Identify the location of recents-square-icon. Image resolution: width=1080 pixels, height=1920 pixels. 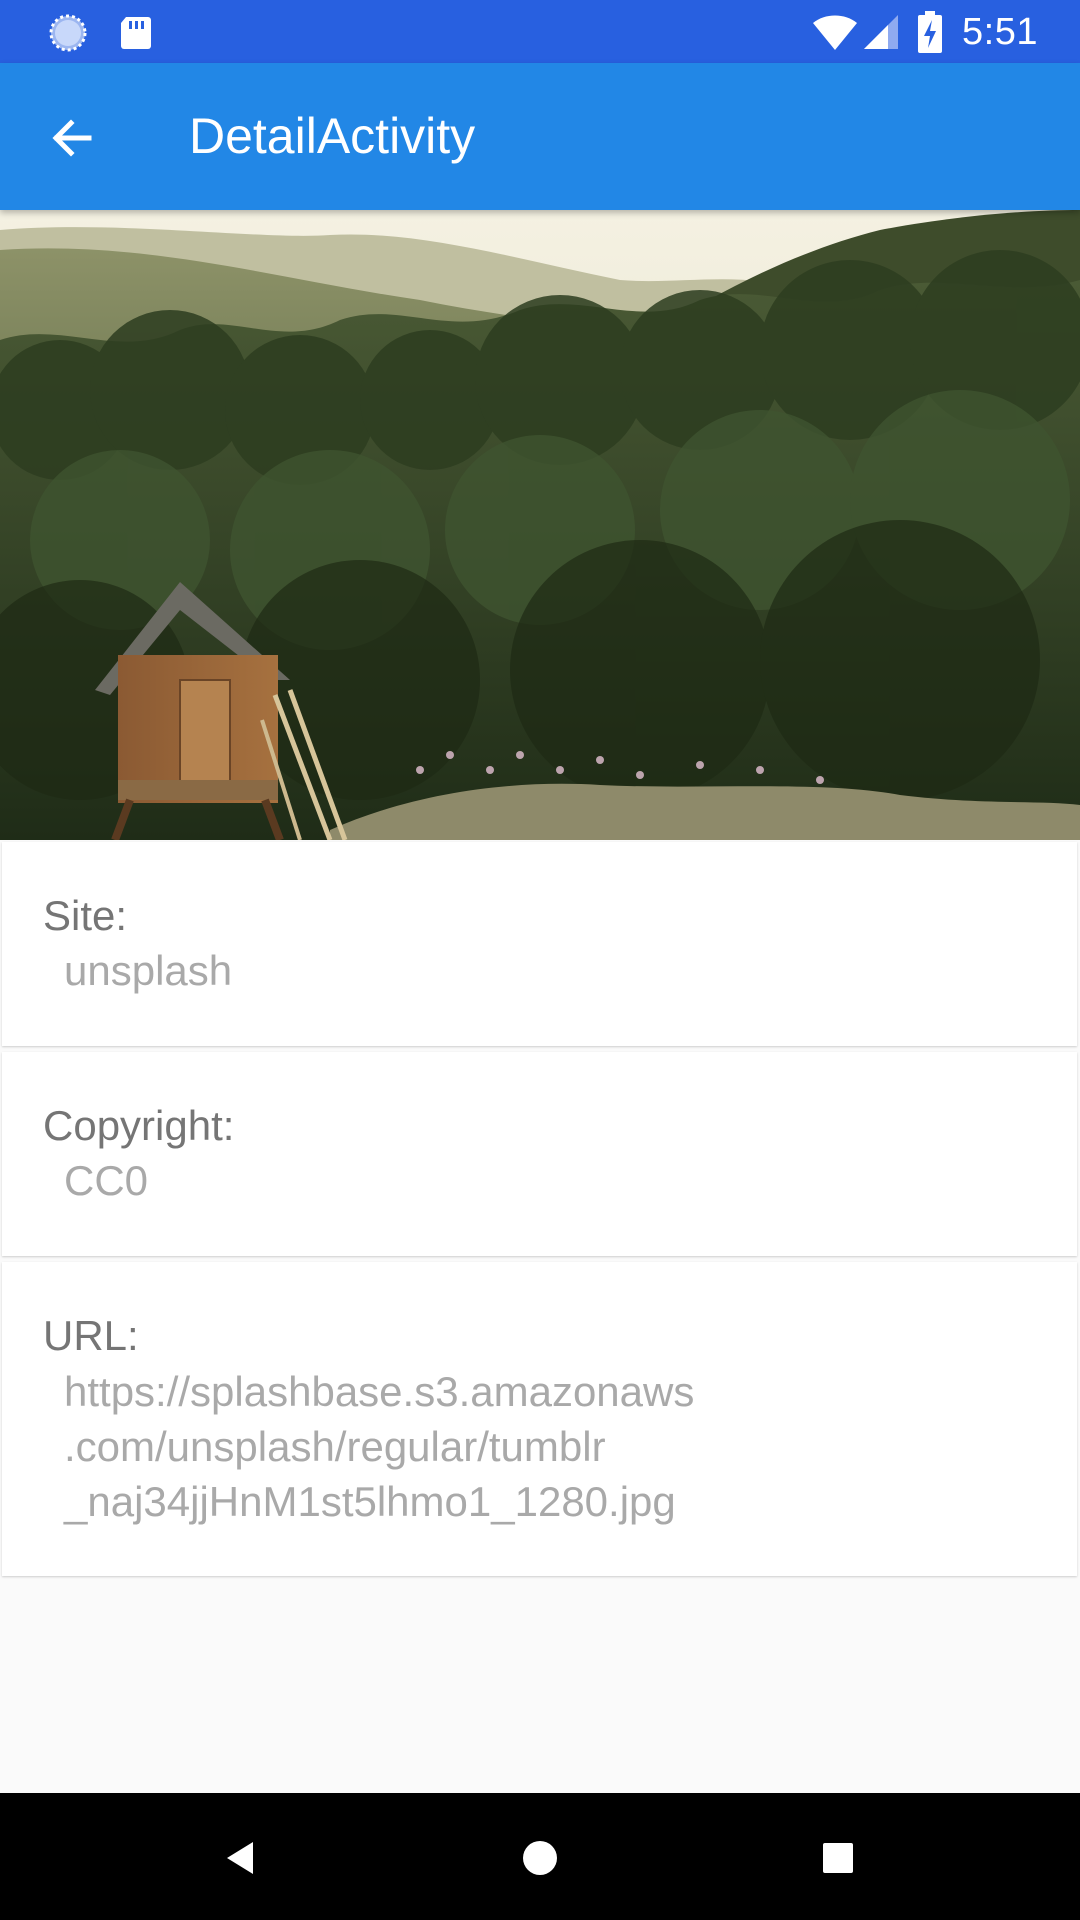
(838, 1858).